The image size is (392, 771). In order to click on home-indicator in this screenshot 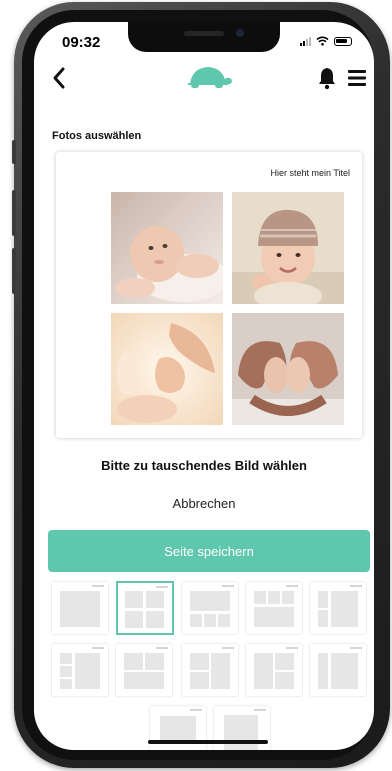, I will do `click(208, 742)`.